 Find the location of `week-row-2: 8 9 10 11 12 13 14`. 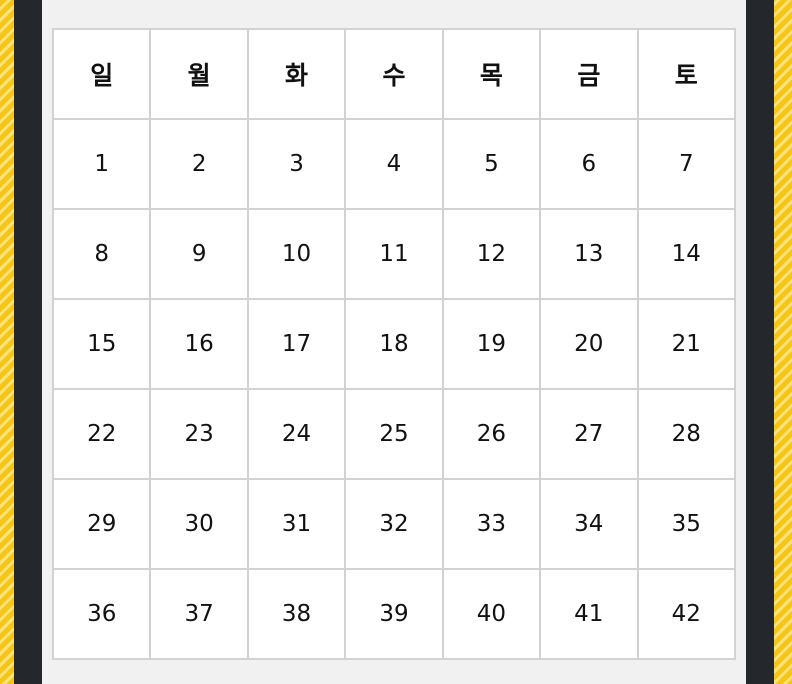

week-row-2: 8 9 10 11 12 13 14 is located at coordinates (394, 254).